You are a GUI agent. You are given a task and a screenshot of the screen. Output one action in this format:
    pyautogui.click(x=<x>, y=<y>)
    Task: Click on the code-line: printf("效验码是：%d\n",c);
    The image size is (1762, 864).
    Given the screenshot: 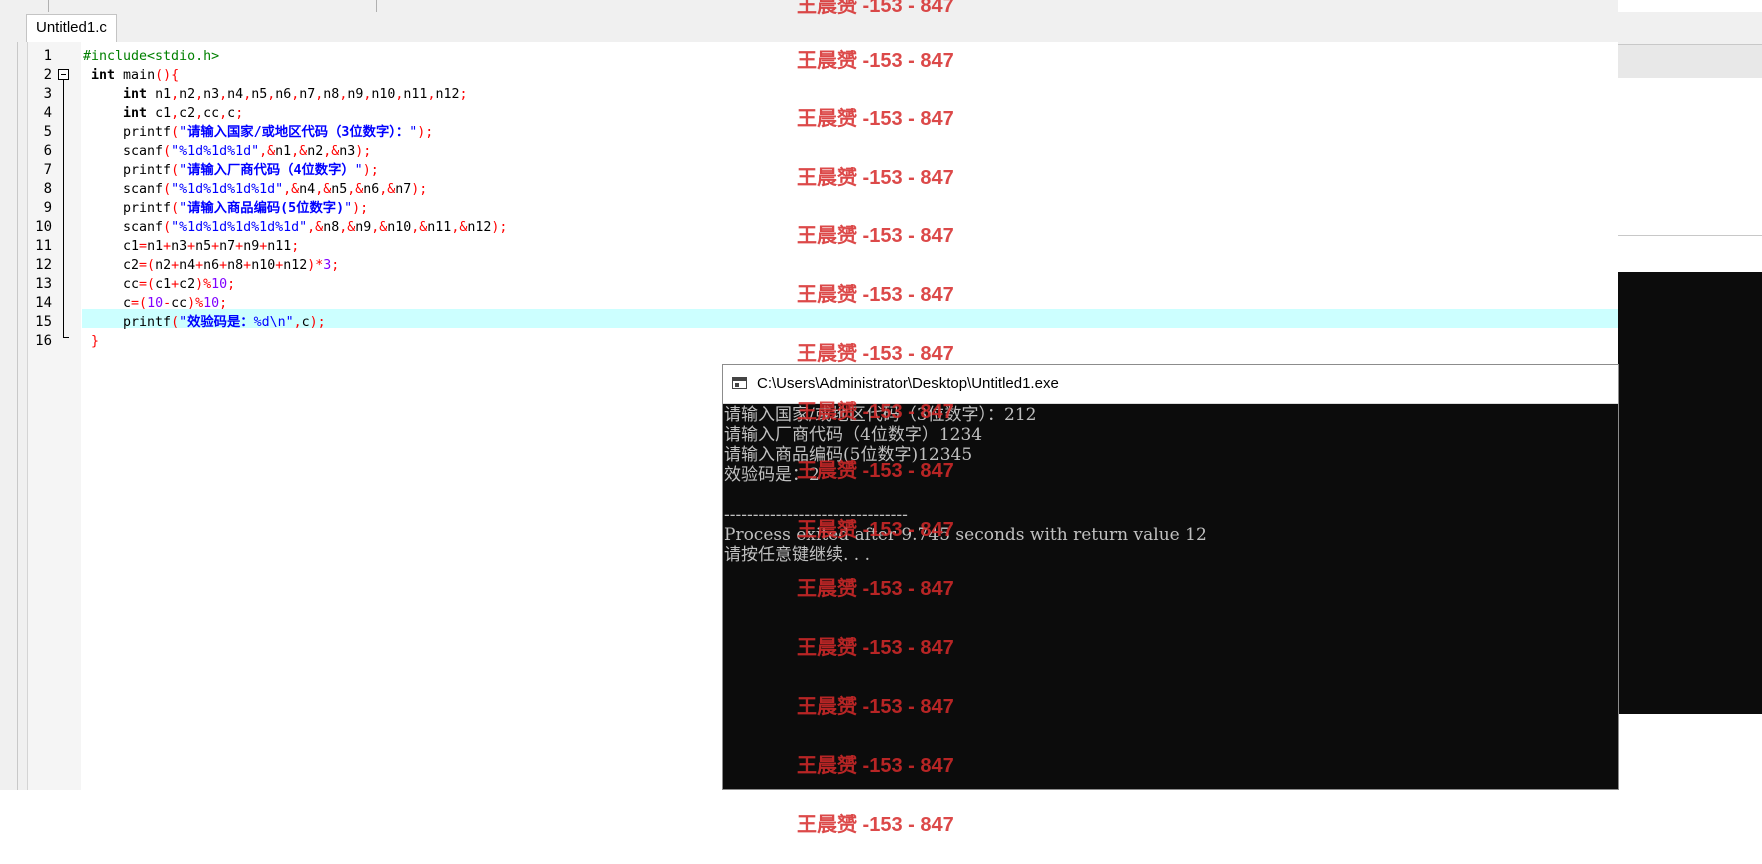 What is the action you would take?
    pyautogui.click(x=204, y=322)
    